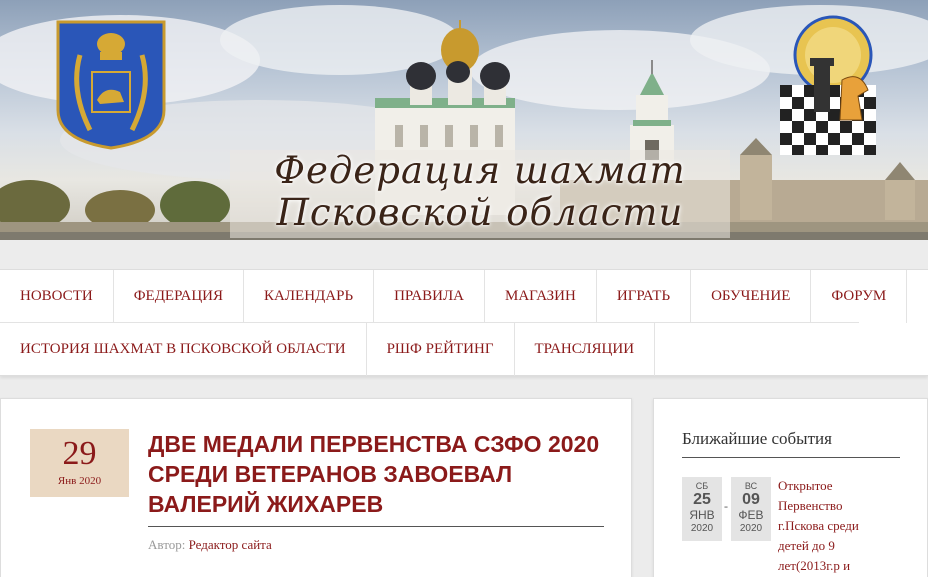 The height and width of the screenshot is (577, 928). I want to click on event-start-day: 25, so click(702, 499).